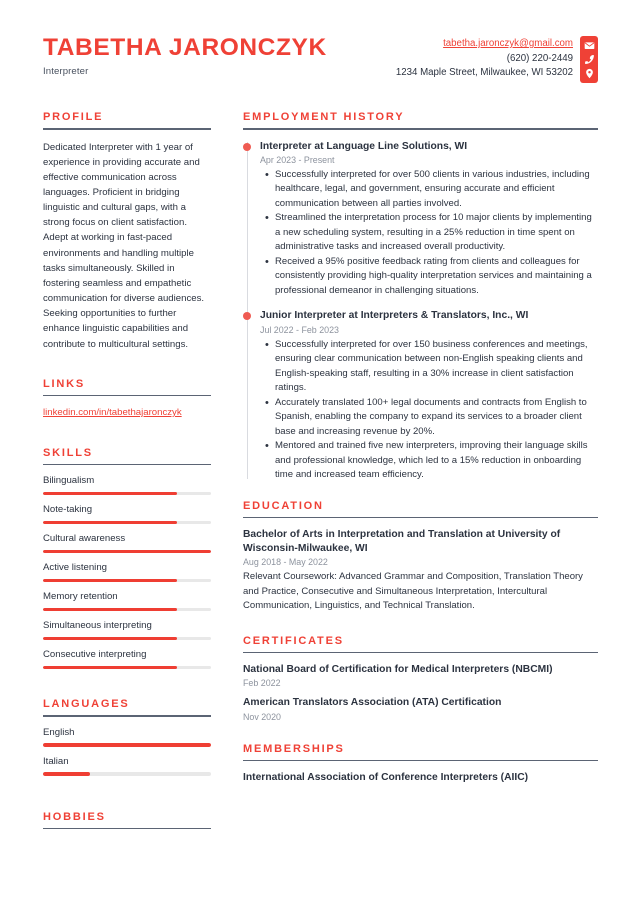 The height and width of the screenshot is (905, 640). What do you see at coordinates (185, 47) in the screenshot?
I see `page-title: TABETHA JARONCZYK` at bounding box center [185, 47].